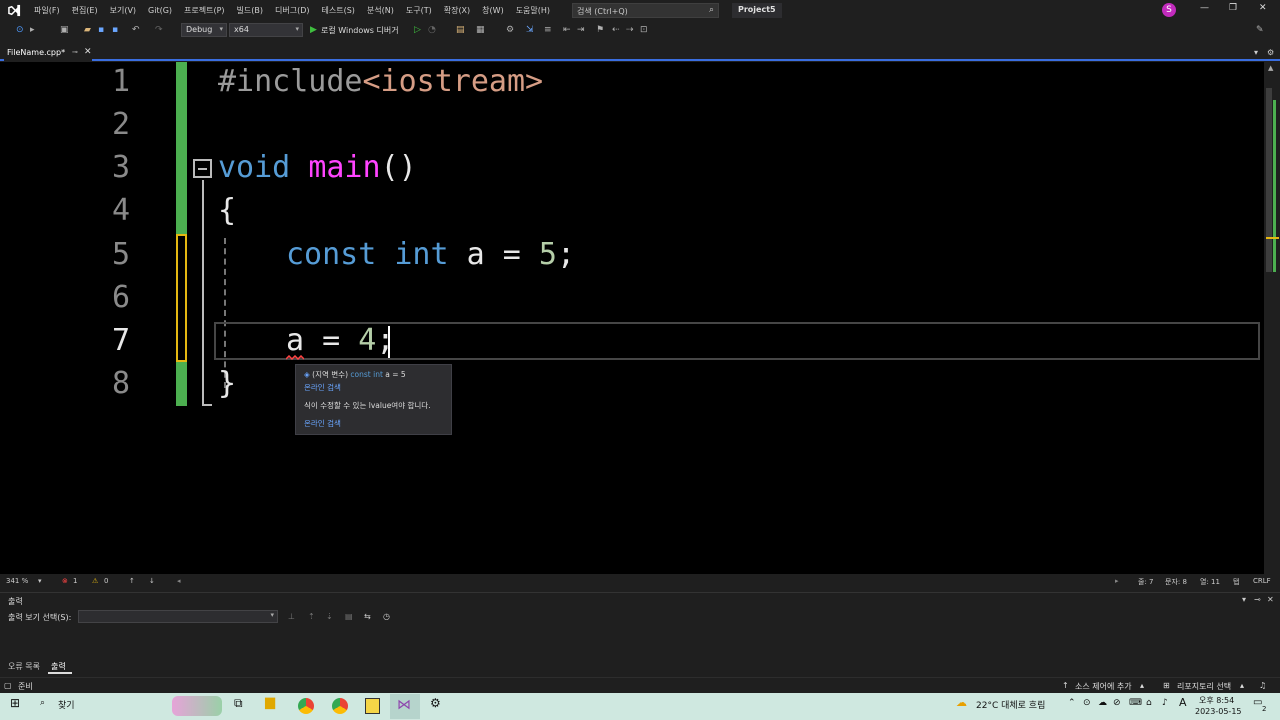 This screenshot has height=720, width=1280. What do you see at coordinates (1072, 703) in the screenshot?
I see `tray-chevron-up-icon: ⌃` at bounding box center [1072, 703].